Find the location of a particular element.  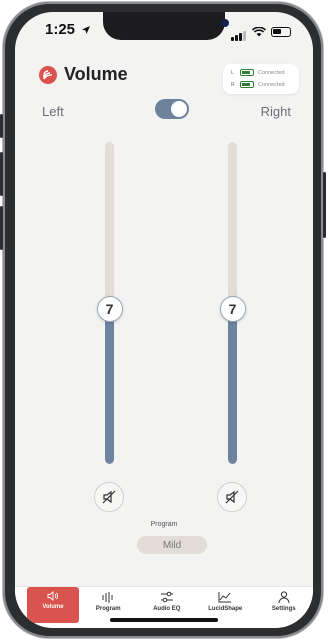

left-mute-button is located at coordinates (109, 497).